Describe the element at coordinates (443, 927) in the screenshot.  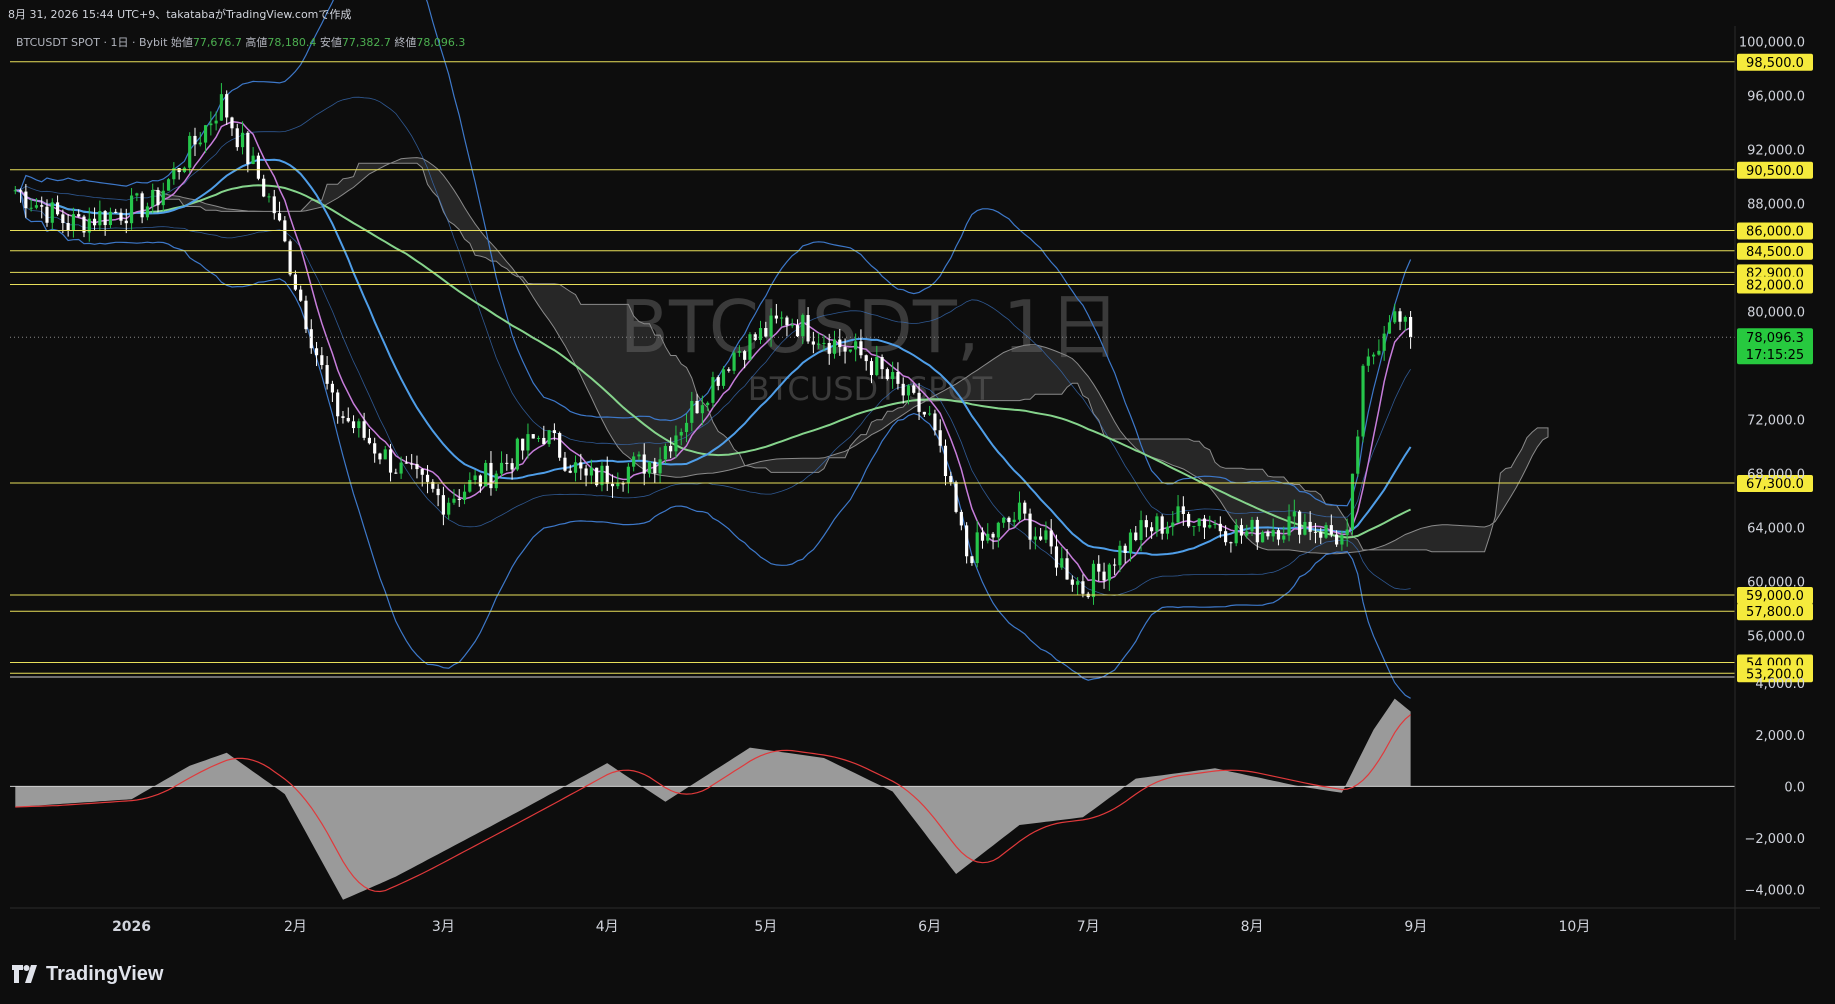
I see `time-tick-label: 3月` at that location.